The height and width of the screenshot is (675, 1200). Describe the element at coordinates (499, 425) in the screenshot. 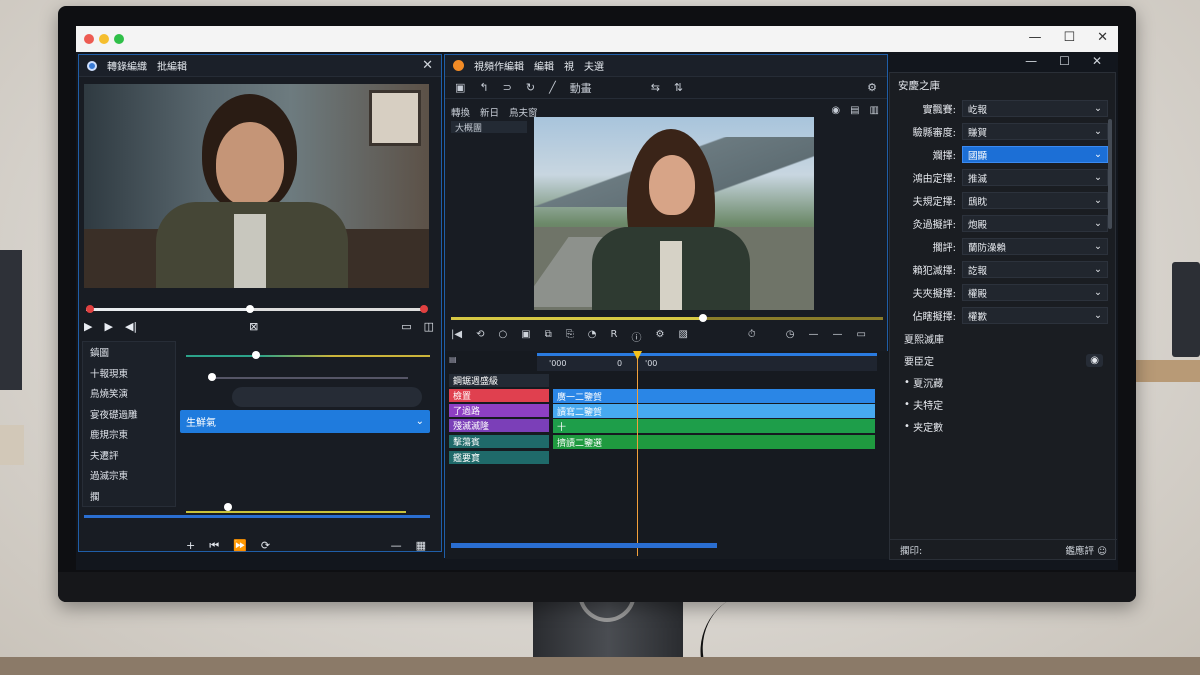

I see `track-header: 殘滅滅隆` at that location.